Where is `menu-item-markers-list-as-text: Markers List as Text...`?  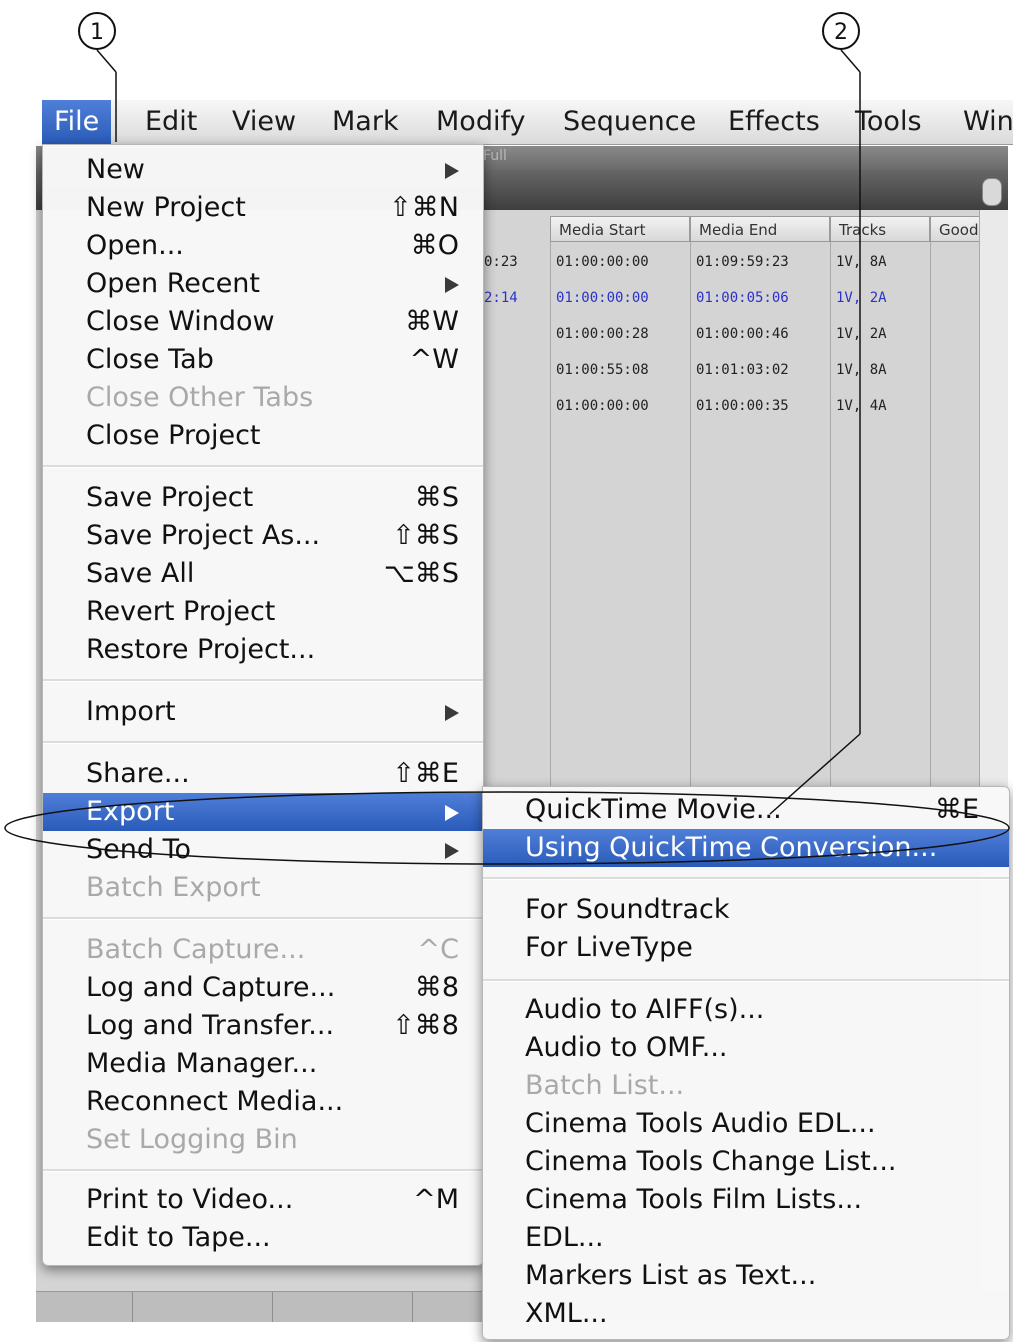
menu-item-markers-list-as-text: Markers List as Text... is located at coordinates (746, 1276).